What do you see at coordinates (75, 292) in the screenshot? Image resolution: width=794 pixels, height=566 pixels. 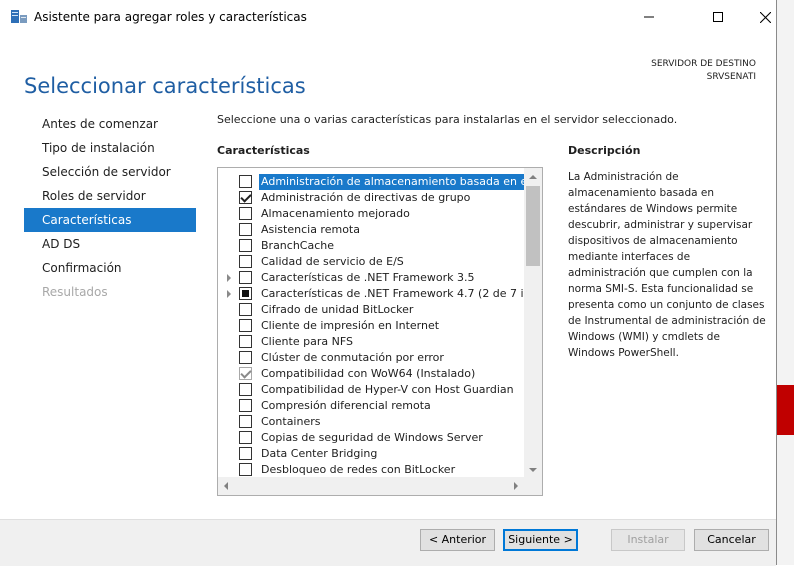 I see `nav-item-resultados: Resultados` at bounding box center [75, 292].